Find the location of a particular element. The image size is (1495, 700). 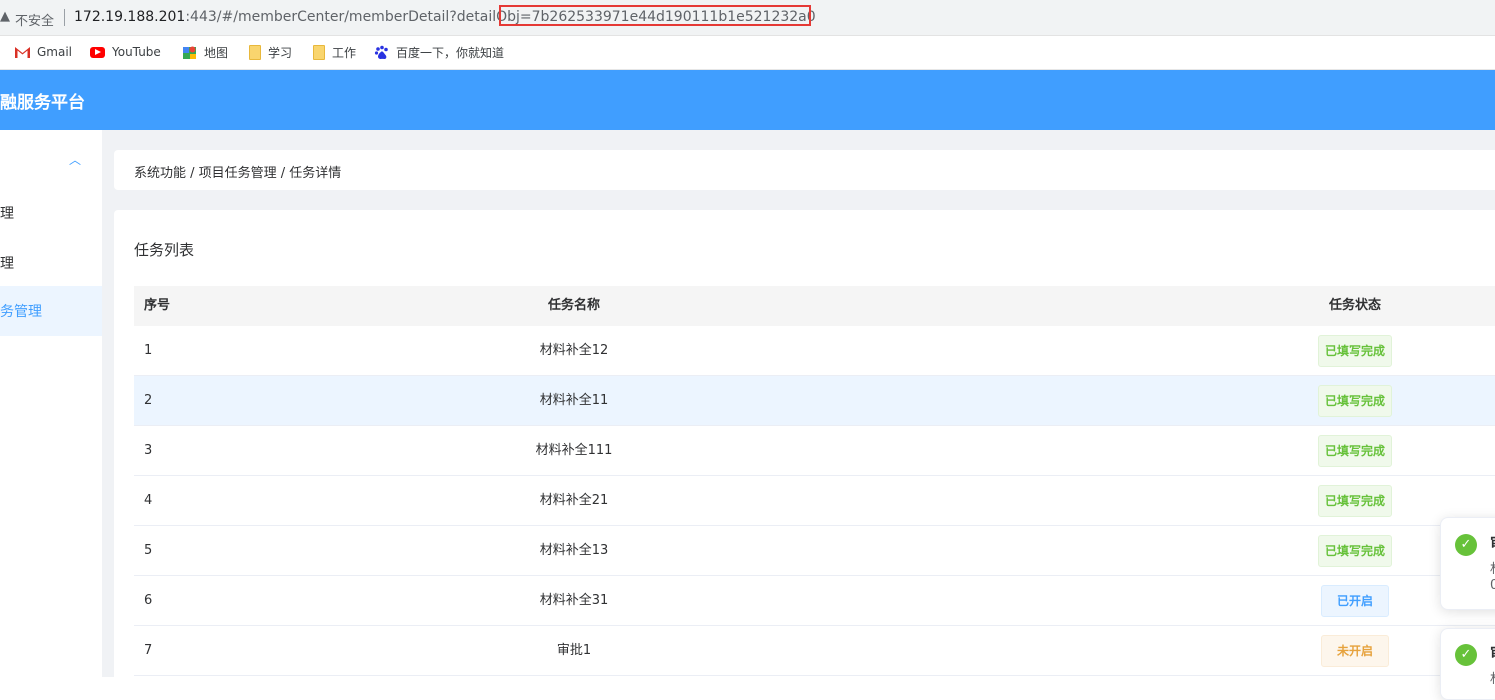

notification-toast: ✓ 审 材 is located at coordinates (1467, 664).